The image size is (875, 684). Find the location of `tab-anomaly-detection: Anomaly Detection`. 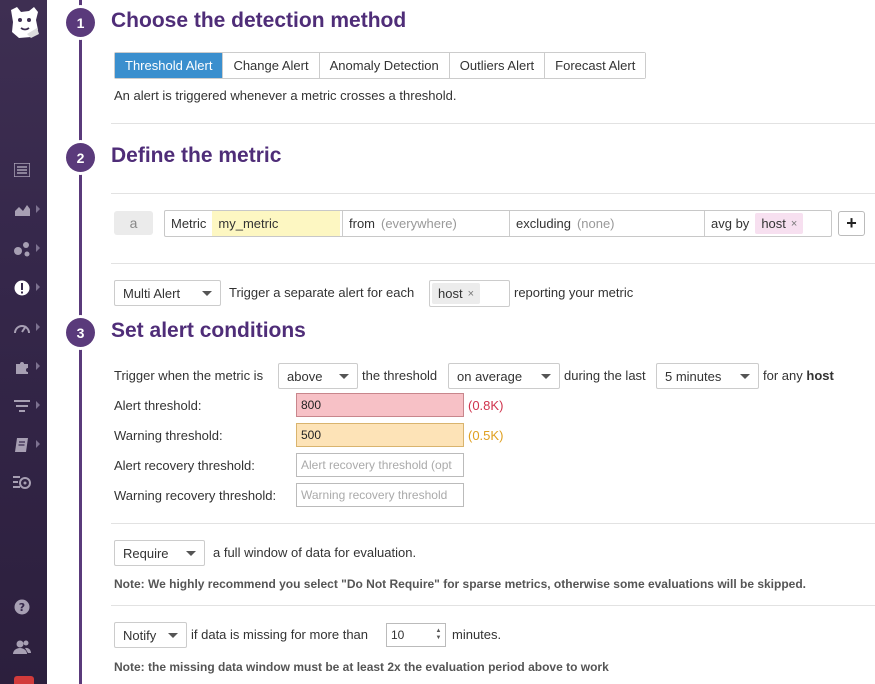

tab-anomaly-detection: Anomaly Detection is located at coordinates (384, 65).